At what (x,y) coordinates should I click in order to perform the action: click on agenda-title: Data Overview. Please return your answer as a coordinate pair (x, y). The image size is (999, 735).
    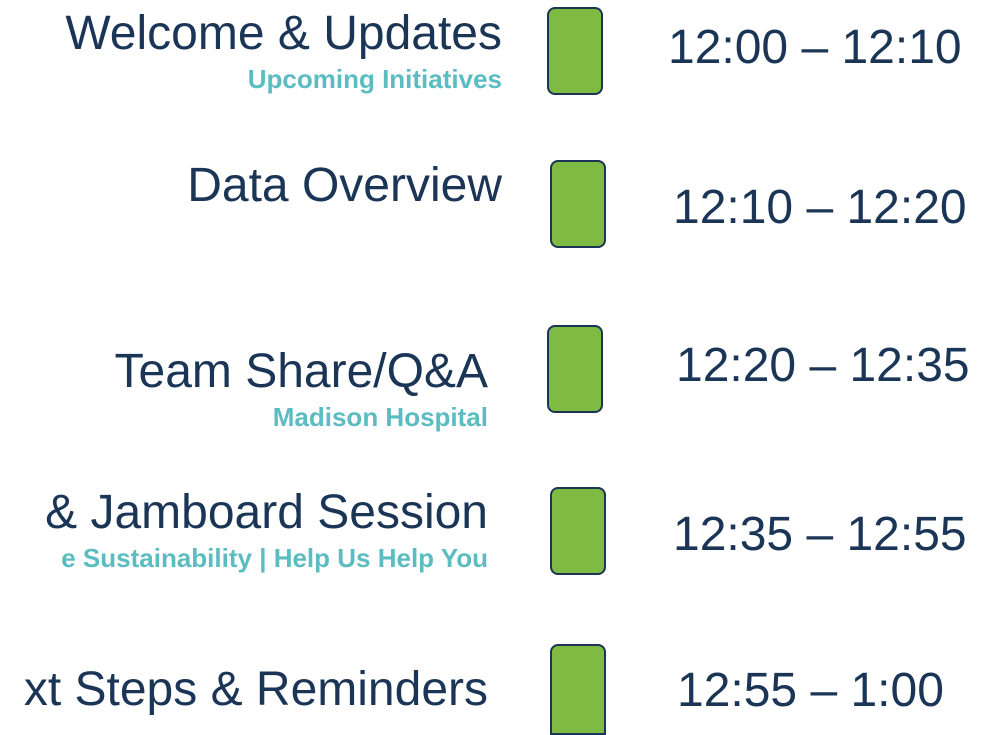
    Looking at the image, I should click on (344, 185).